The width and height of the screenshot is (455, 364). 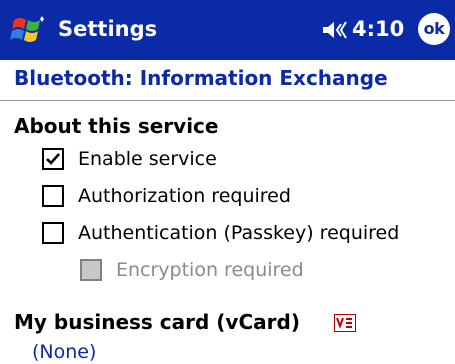 I want to click on encryption-required-checkbox, so click(x=91, y=270).